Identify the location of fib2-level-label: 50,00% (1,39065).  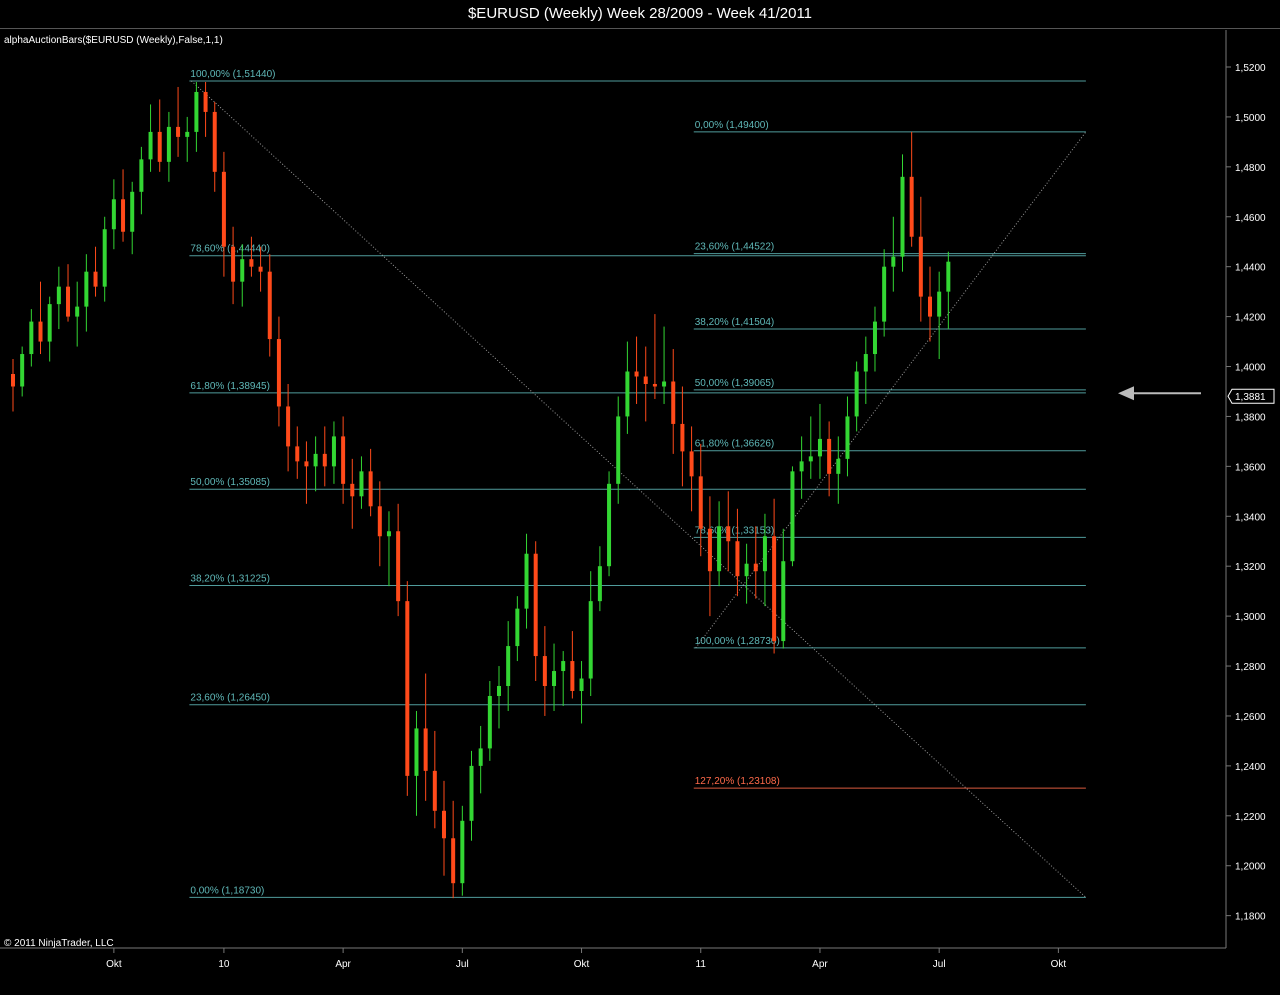
(735, 383).